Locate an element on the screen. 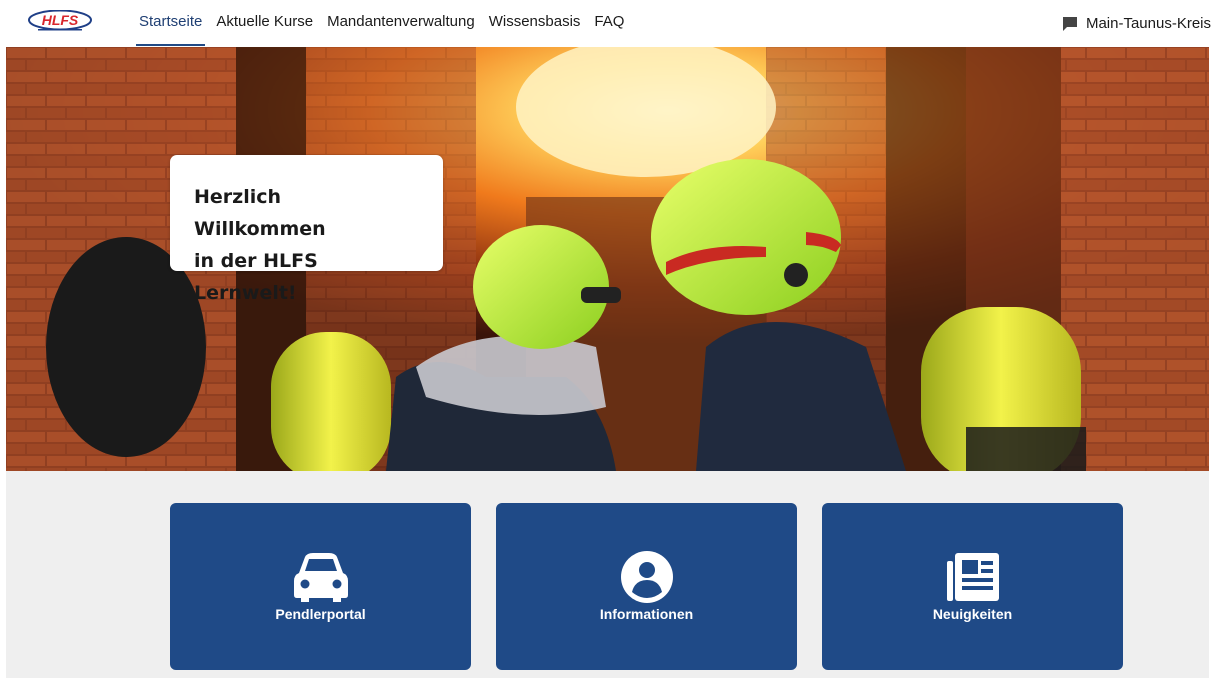 The image size is (1215, 678). tile-pendlerportal: Pendlerportal is located at coordinates (320, 586).